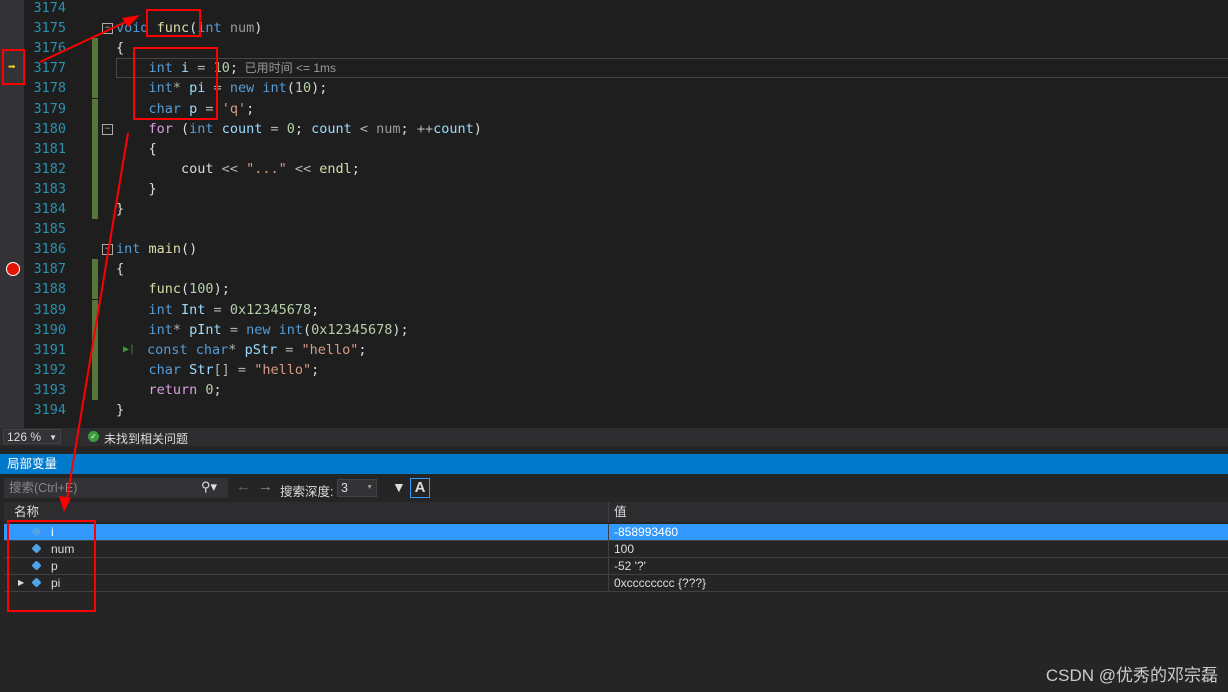 This screenshot has height=692, width=1228. What do you see at coordinates (49, 188) in the screenshot?
I see `line-number: 3183` at bounding box center [49, 188].